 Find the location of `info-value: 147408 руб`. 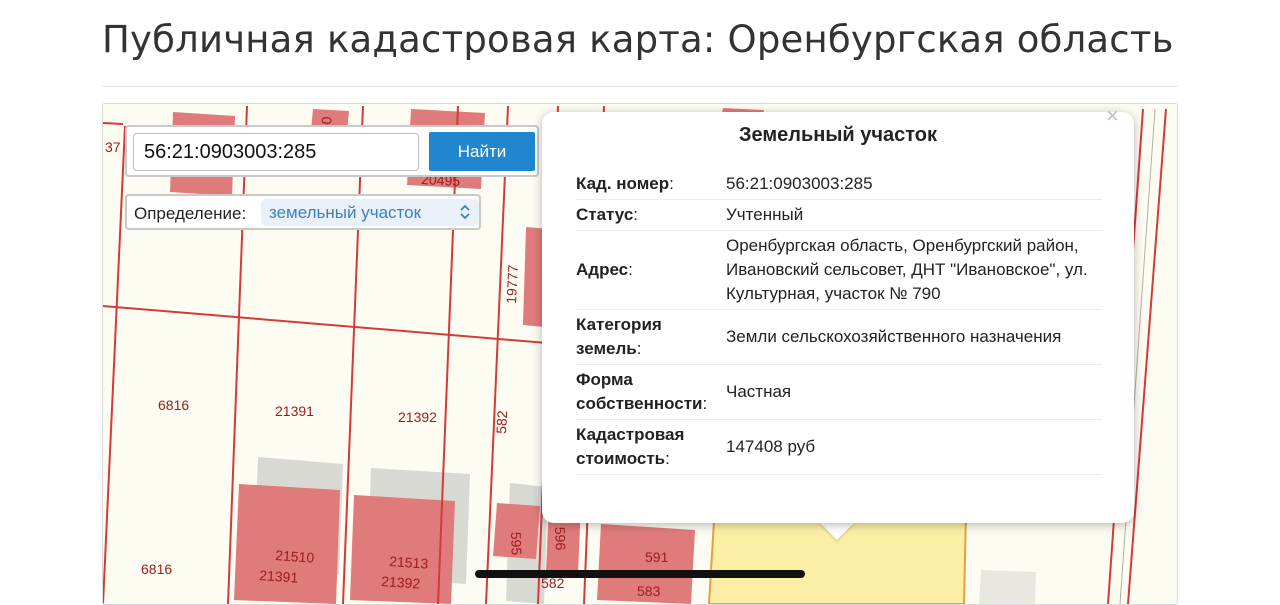

info-value: 147408 руб is located at coordinates (913, 447).